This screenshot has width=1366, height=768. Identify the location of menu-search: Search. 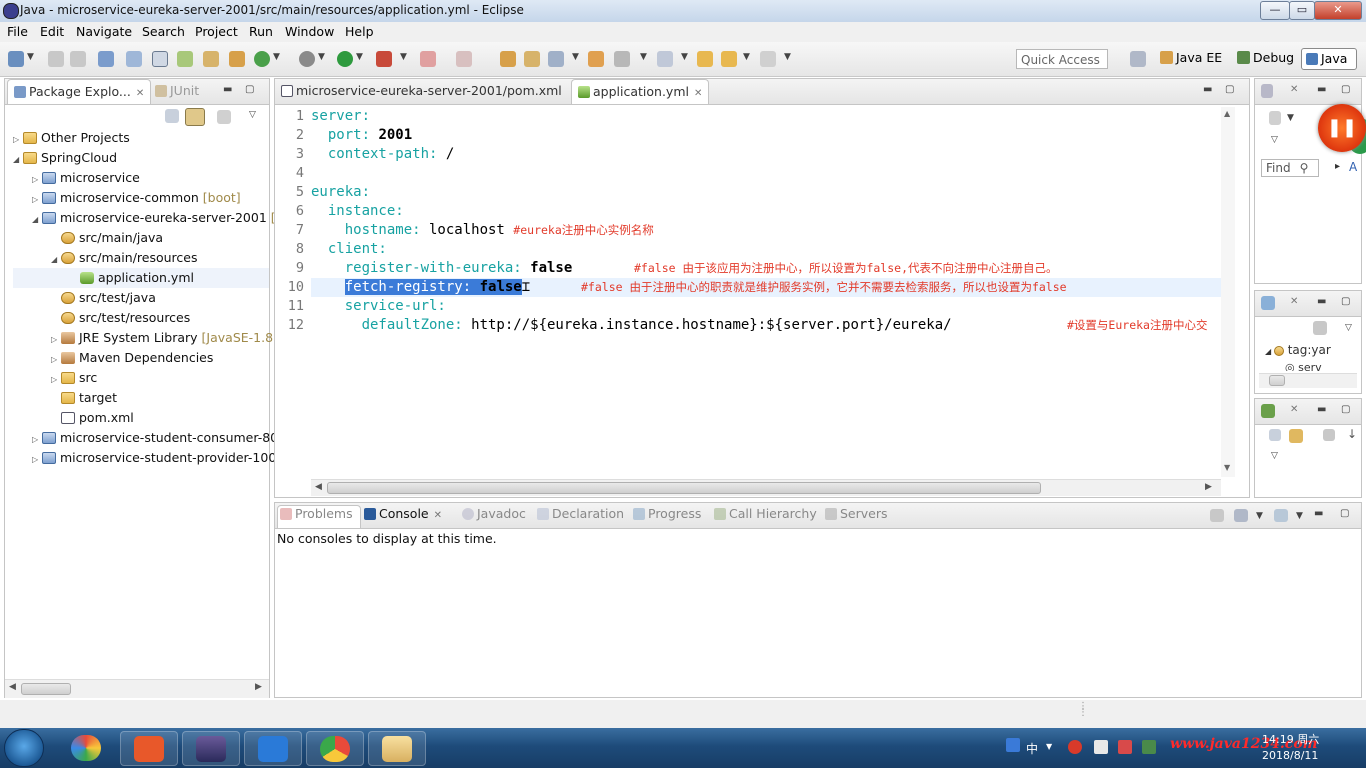
(163, 31).